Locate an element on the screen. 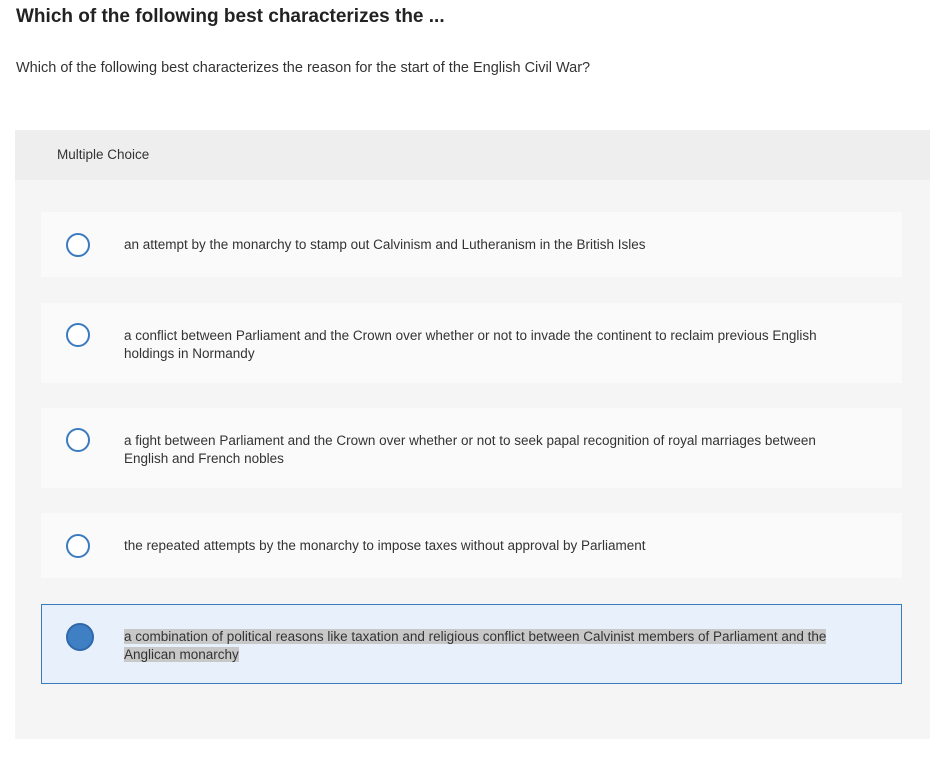  question-type-header: Multiple Choice is located at coordinates (472, 155).